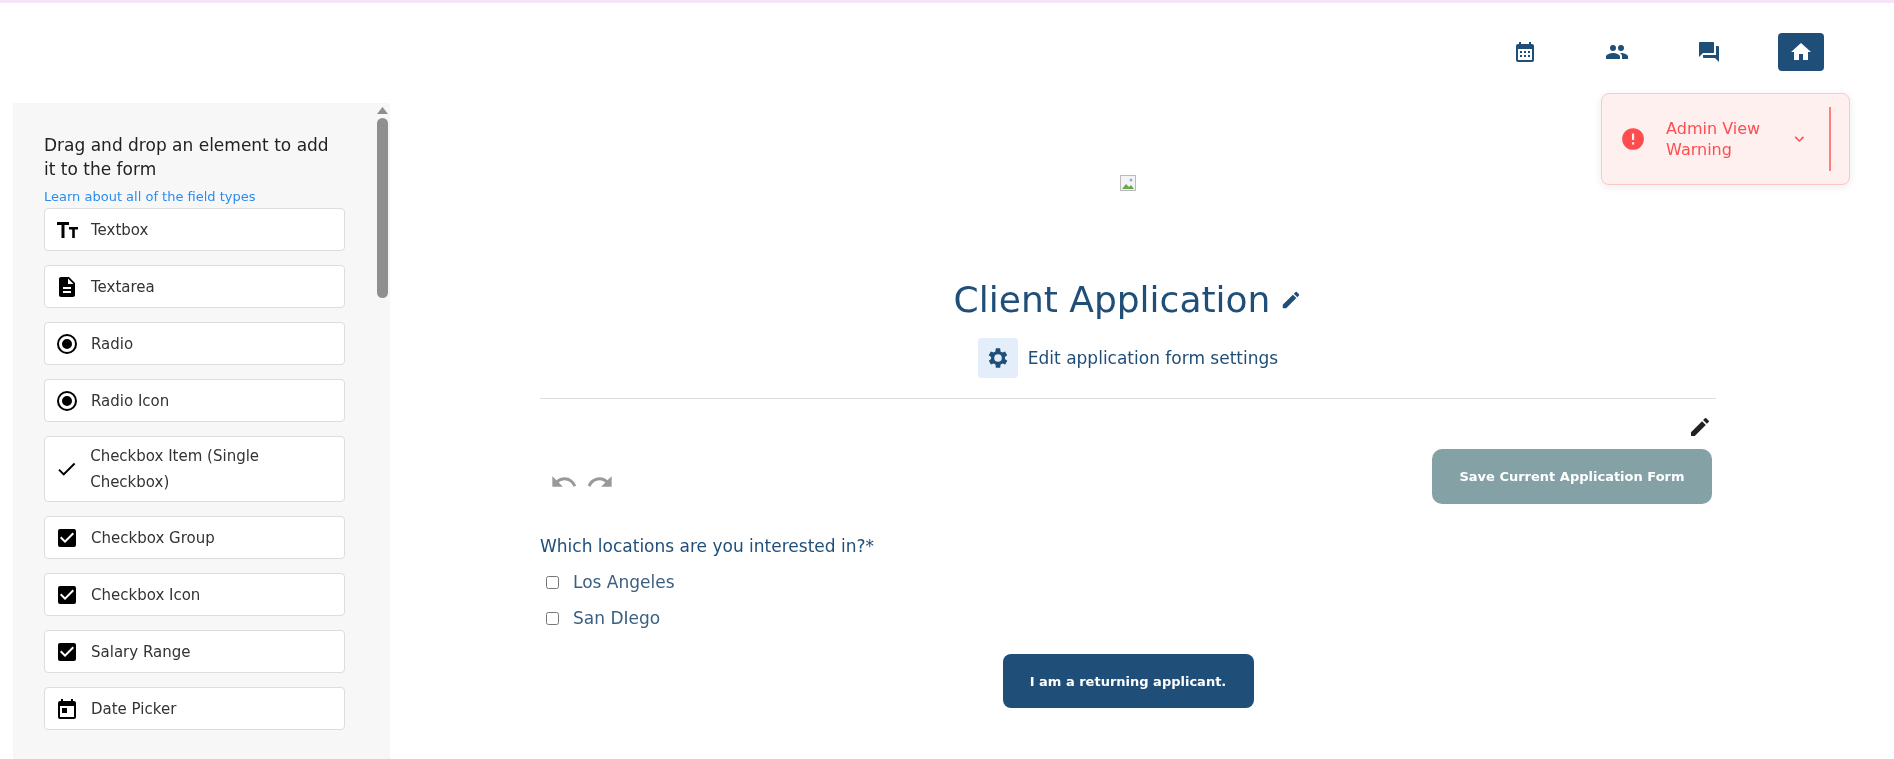  Describe the element at coordinates (1801, 52) in the screenshot. I see `nav-button` at that location.